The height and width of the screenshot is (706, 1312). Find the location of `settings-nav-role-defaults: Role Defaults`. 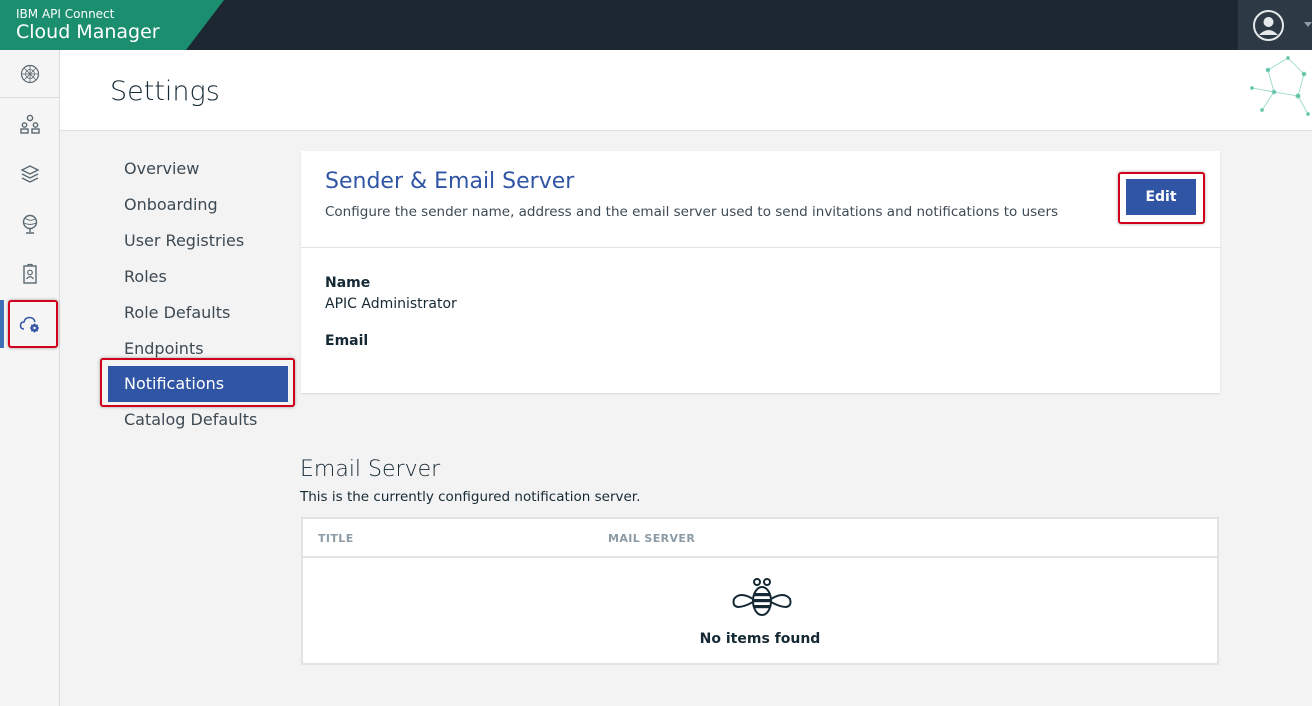

settings-nav-role-defaults: Role Defaults is located at coordinates (198, 313).